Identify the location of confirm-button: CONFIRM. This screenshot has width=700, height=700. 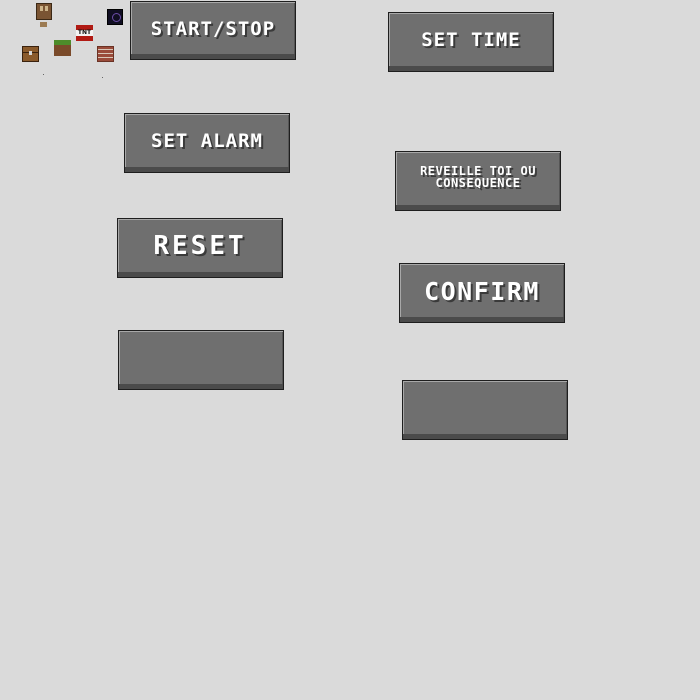
(482, 293).